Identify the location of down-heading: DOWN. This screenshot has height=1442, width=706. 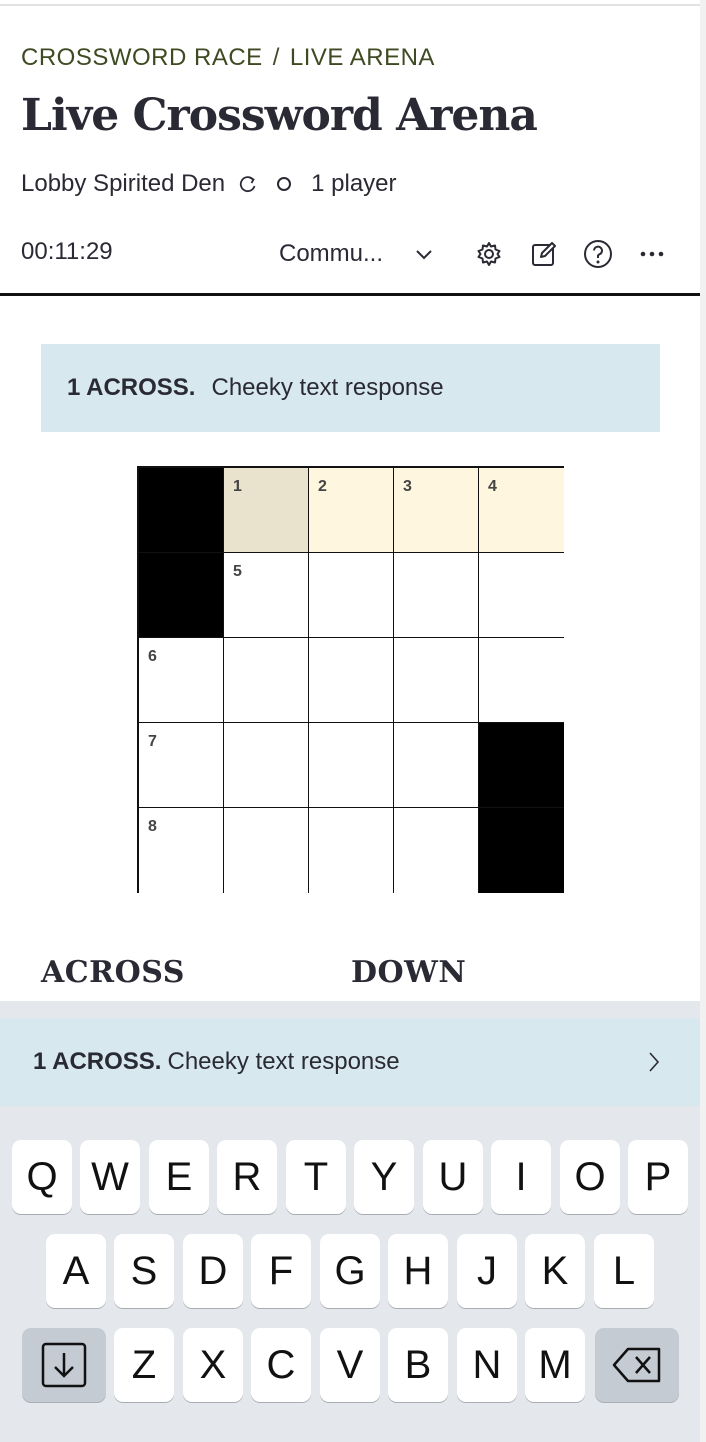
(409, 972).